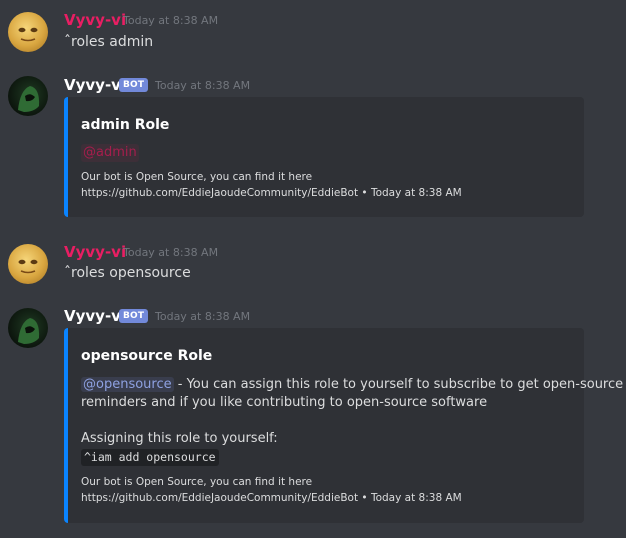 Image resolution: width=626 pixels, height=538 pixels. What do you see at coordinates (125, 125) in the screenshot?
I see `embed-title: admin Role` at bounding box center [125, 125].